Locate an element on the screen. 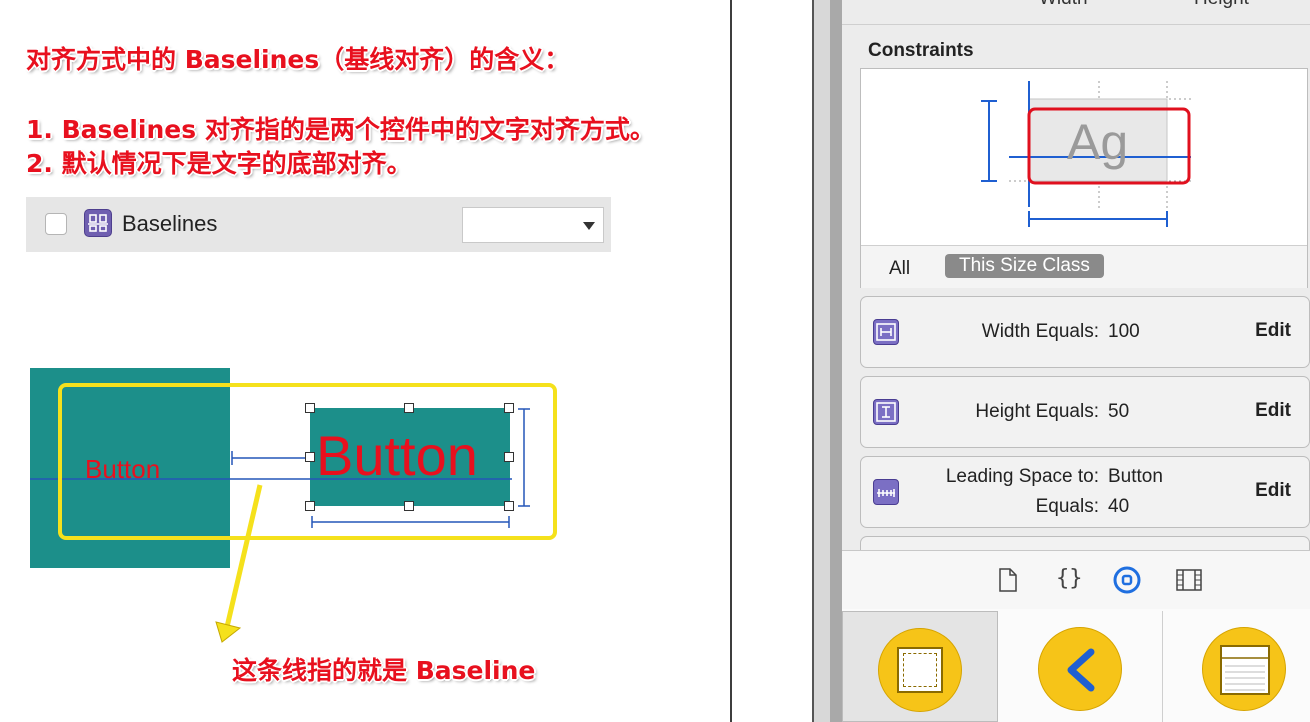  library-item-table-view is located at coordinates (1237, 666).